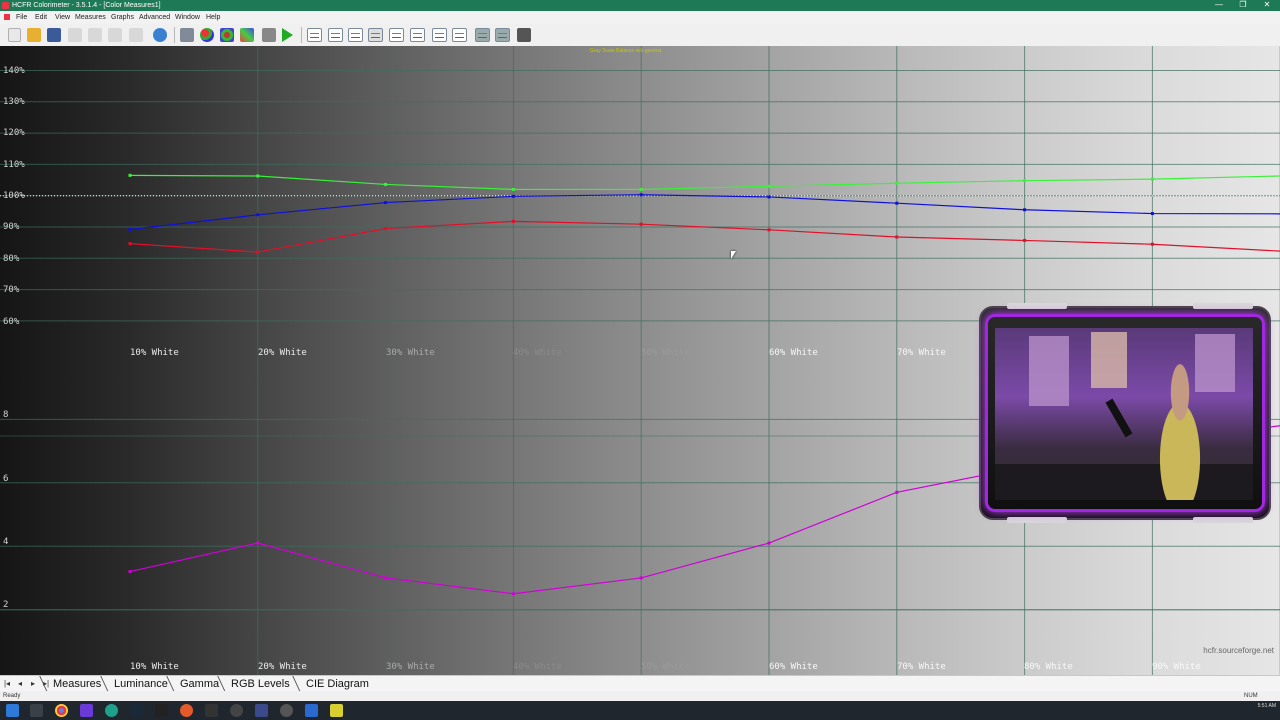 This screenshot has height=720, width=1280. What do you see at coordinates (33, 683) in the screenshot?
I see `next-tab-button: ▸` at bounding box center [33, 683].